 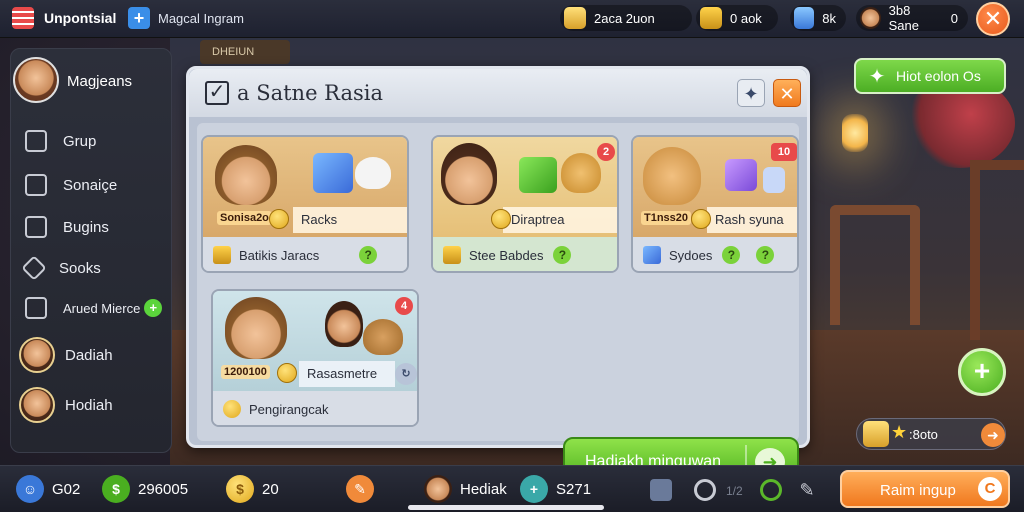 What do you see at coordinates (855, 133) in the screenshot?
I see `background-lamp` at bounding box center [855, 133].